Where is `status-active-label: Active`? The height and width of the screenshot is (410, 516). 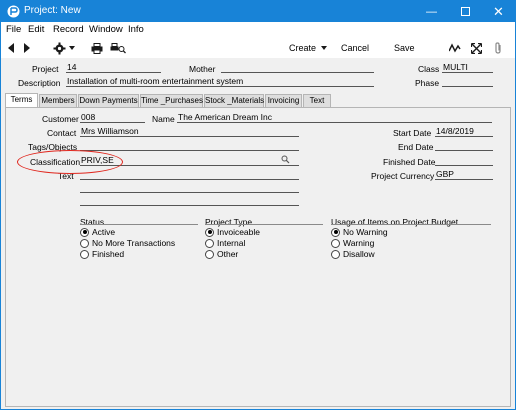
status-active-label: Active is located at coordinates (104, 232).